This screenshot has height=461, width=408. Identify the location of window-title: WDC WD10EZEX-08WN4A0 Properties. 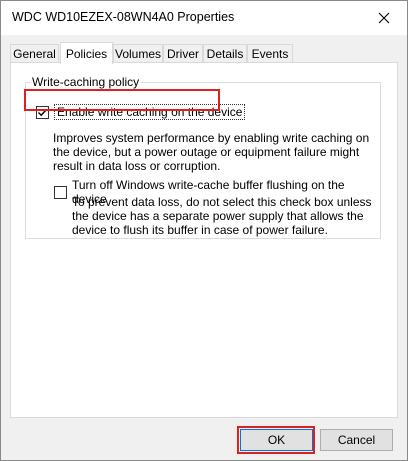
(123, 17).